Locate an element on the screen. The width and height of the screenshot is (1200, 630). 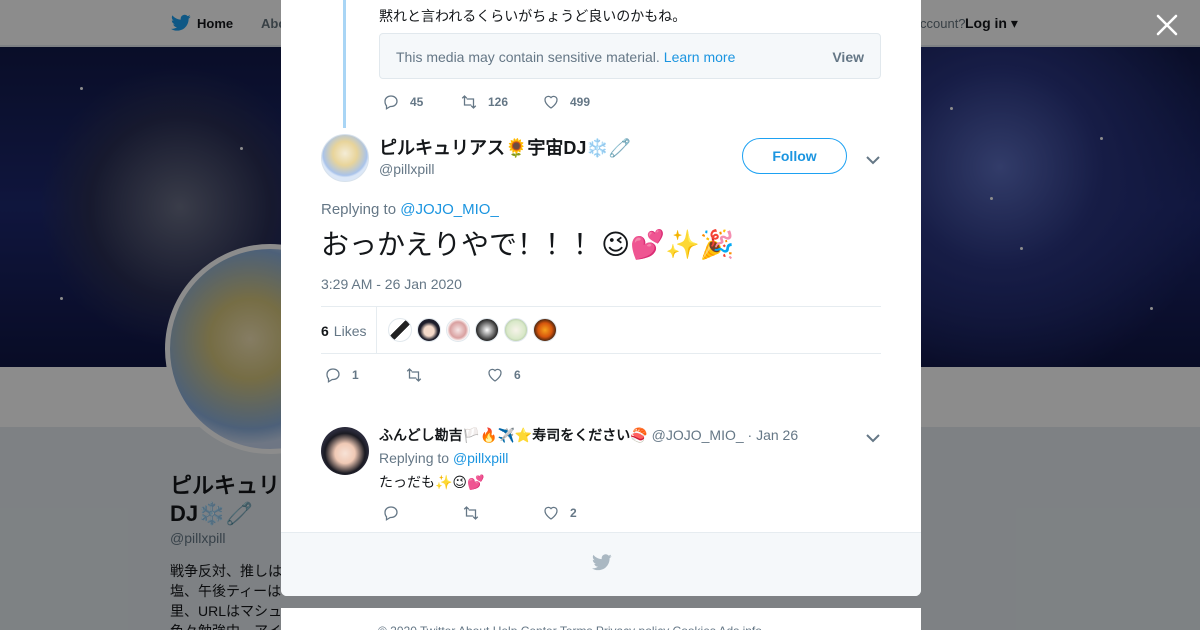
twitter-bird-icon is located at coordinates (602, 562).